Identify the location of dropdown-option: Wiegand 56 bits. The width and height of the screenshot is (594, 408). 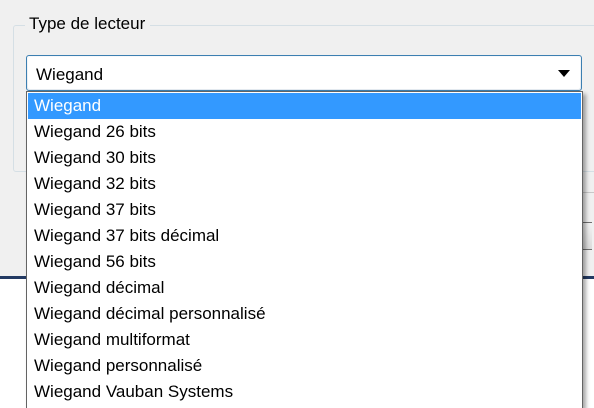
(304, 262).